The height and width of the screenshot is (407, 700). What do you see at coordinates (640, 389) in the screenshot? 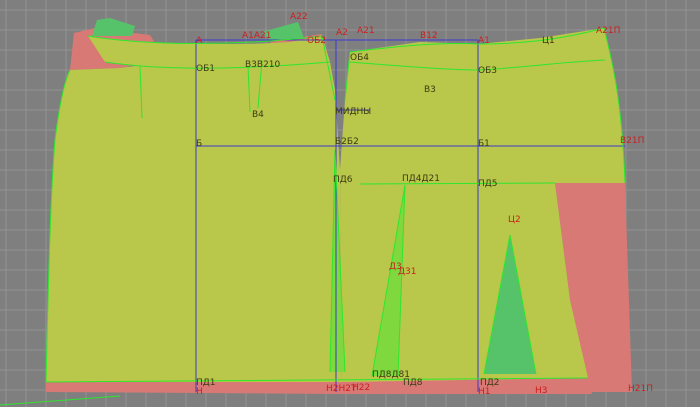
I see `label-n21p: Н21П` at bounding box center [640, 389].